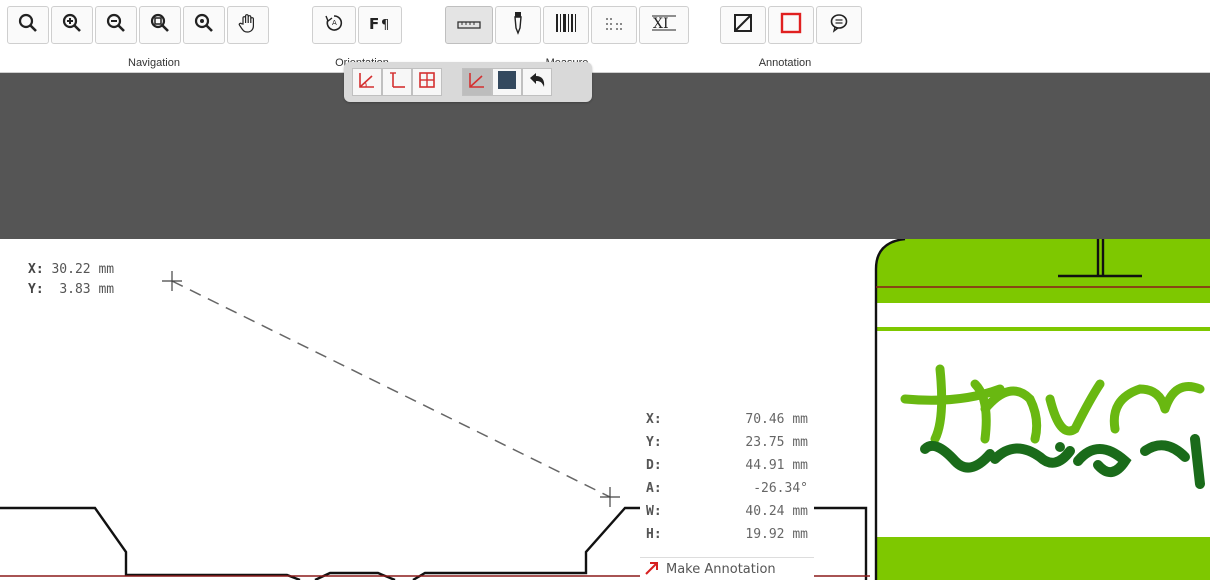  I want to click on color-picker-icon, so click(518, 25).